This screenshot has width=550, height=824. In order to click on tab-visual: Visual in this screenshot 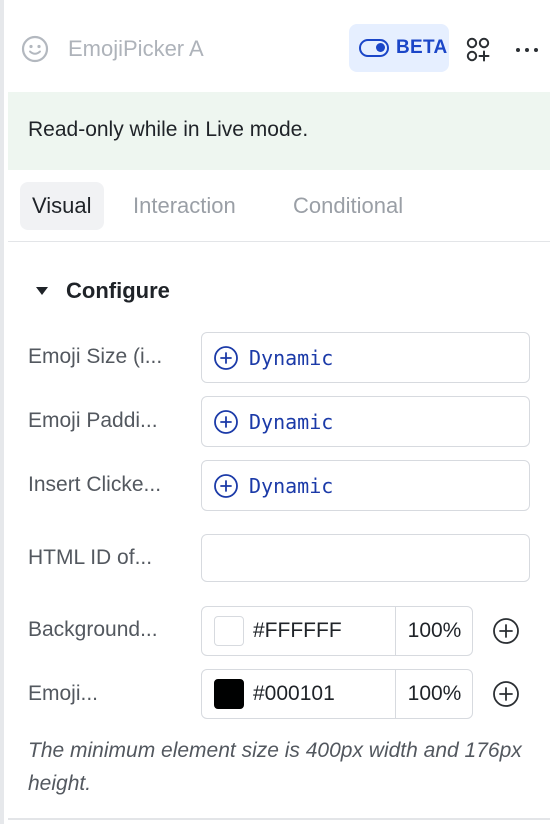, I will do `click(62, 206)`.